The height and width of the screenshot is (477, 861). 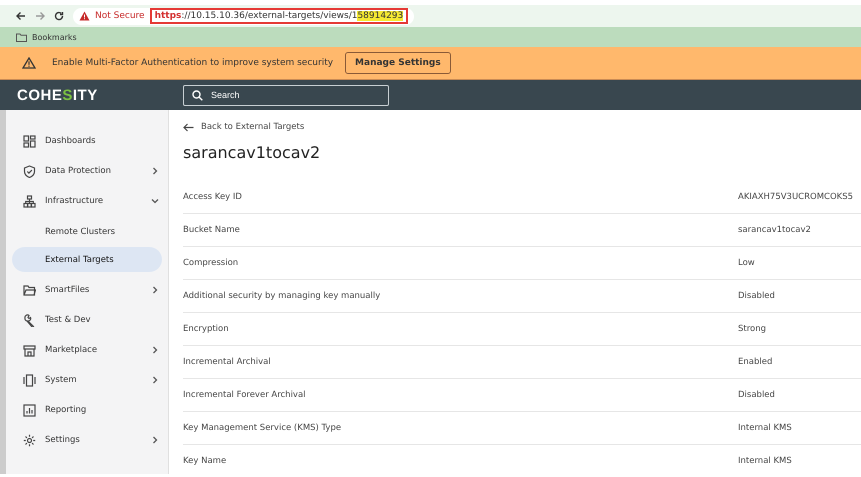 What do you see at coordinates (87, 440) in the screenshot?
I see `nav-item: Settings` at bounding box center [87, 440].